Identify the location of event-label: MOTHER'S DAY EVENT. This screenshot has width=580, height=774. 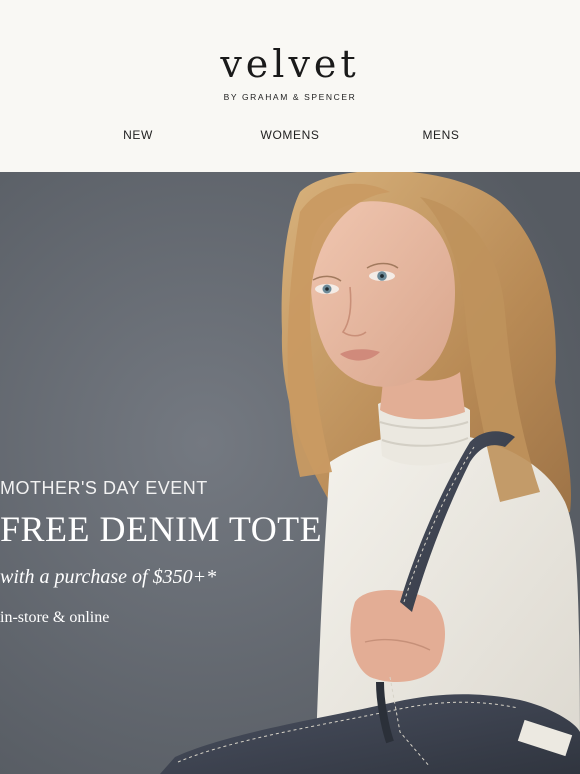
(104, 488).